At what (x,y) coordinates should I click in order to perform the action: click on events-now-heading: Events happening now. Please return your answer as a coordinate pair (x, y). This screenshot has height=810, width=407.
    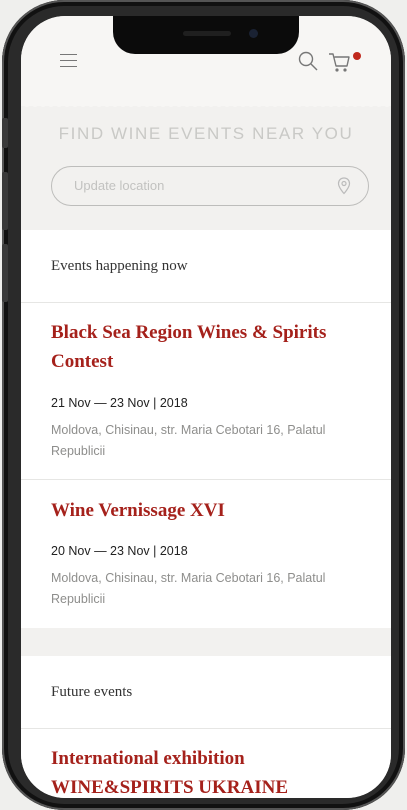
    Looking at the image, I should click on (119, 266).